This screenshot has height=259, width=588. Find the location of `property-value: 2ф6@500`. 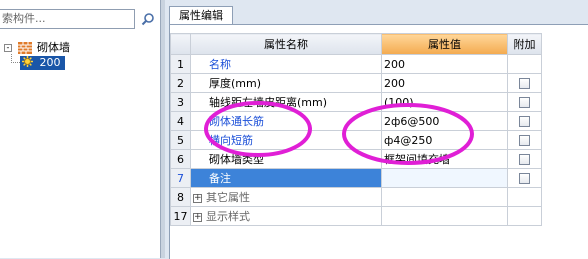

property-value: 2ф6@500 is located at coordinates (444, 121).